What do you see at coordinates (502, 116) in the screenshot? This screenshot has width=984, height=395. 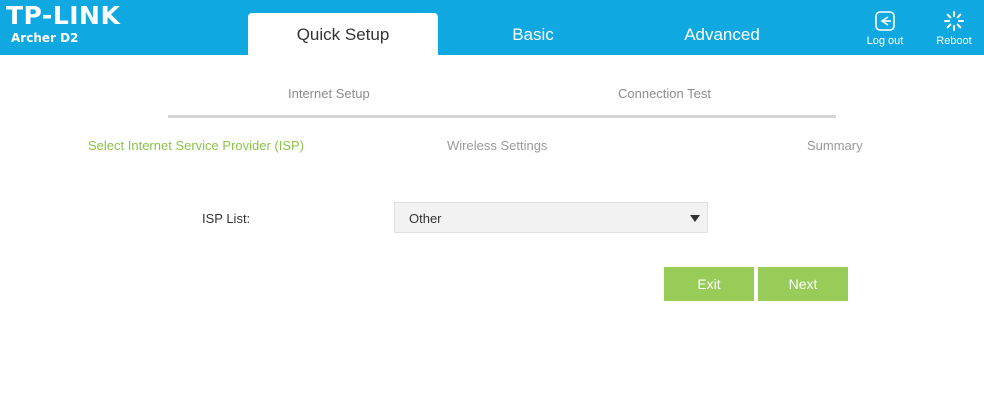 I see `step-progress-line` at bounding box center [502, 116].